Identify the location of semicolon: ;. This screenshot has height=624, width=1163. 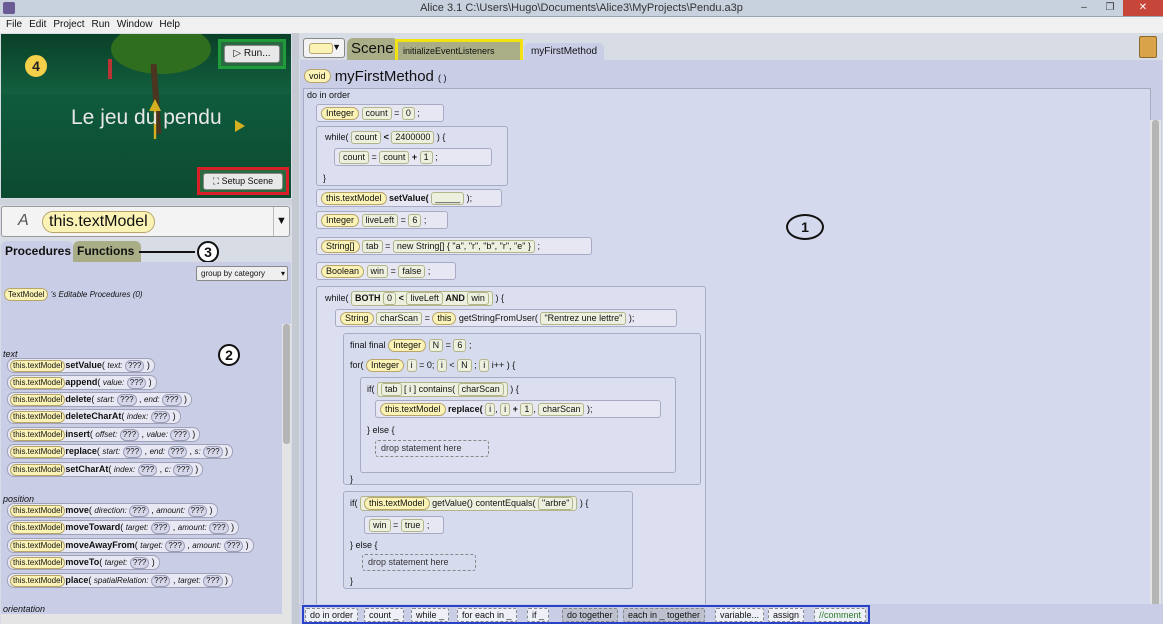
(425, 220).